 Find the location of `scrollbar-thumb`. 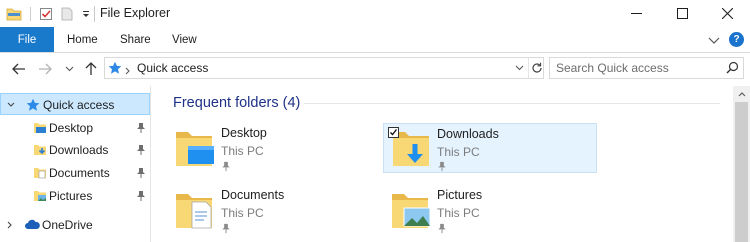

scrollbar-thumb is located at coordinates (741, 172).